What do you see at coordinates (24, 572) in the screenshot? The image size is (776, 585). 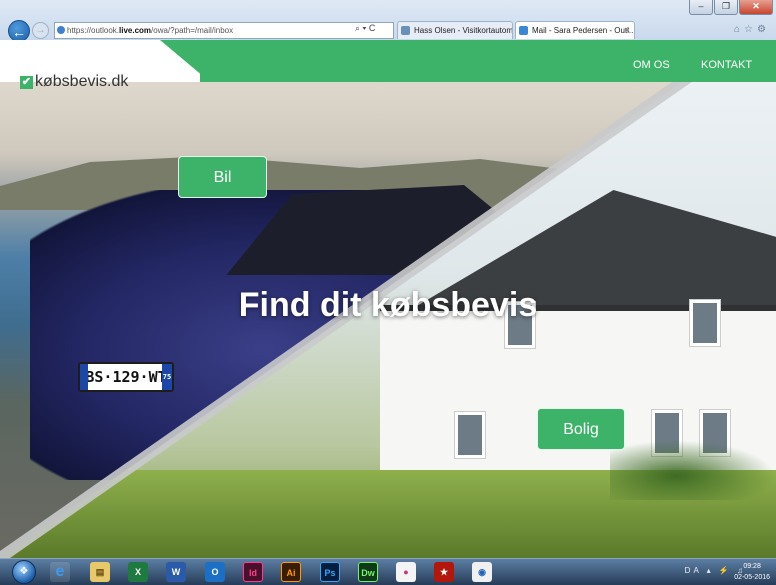 I see `start-button: ❖` at bounding box center [24, 572].